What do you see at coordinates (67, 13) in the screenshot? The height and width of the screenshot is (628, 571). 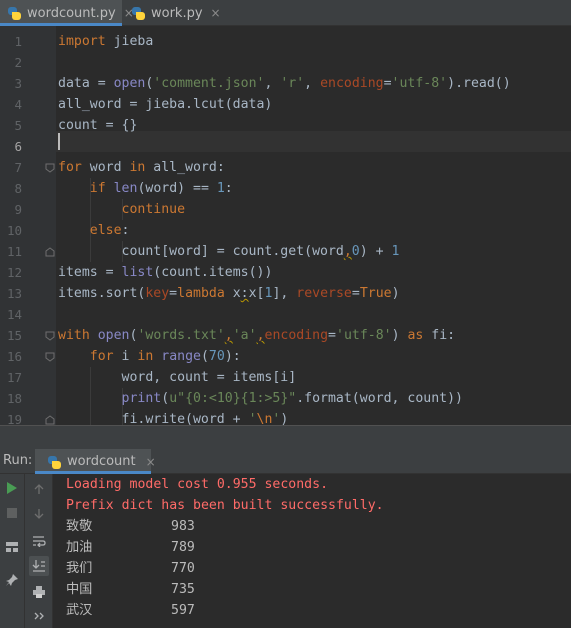 I see `tab-wordcount-py: wordcount.py ×` at bounding box center [67, 13].